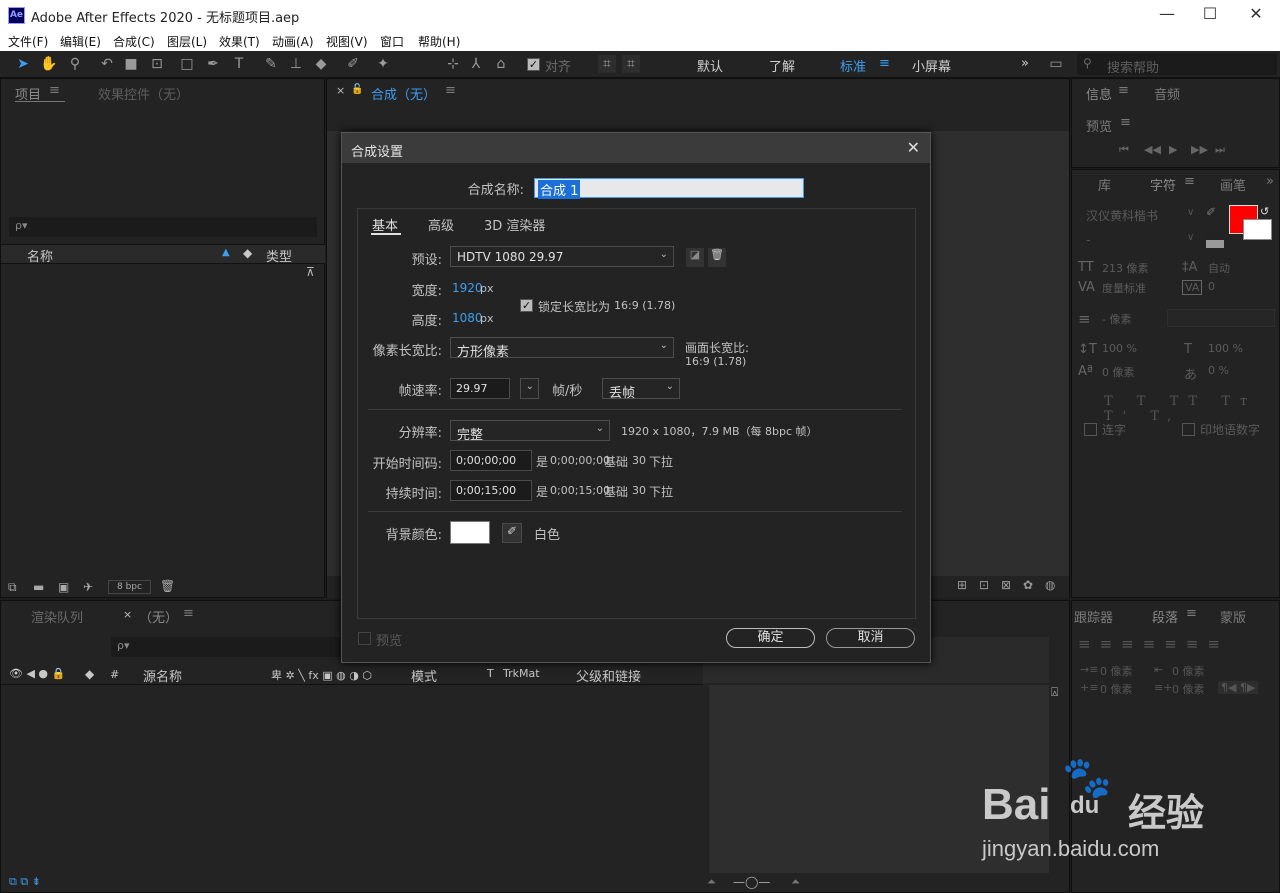 This screenshot has width=1280, height=893. Describe the element at coordinates (710, 65) in the screenshot. I see `workspace-default: 默认` at that location.